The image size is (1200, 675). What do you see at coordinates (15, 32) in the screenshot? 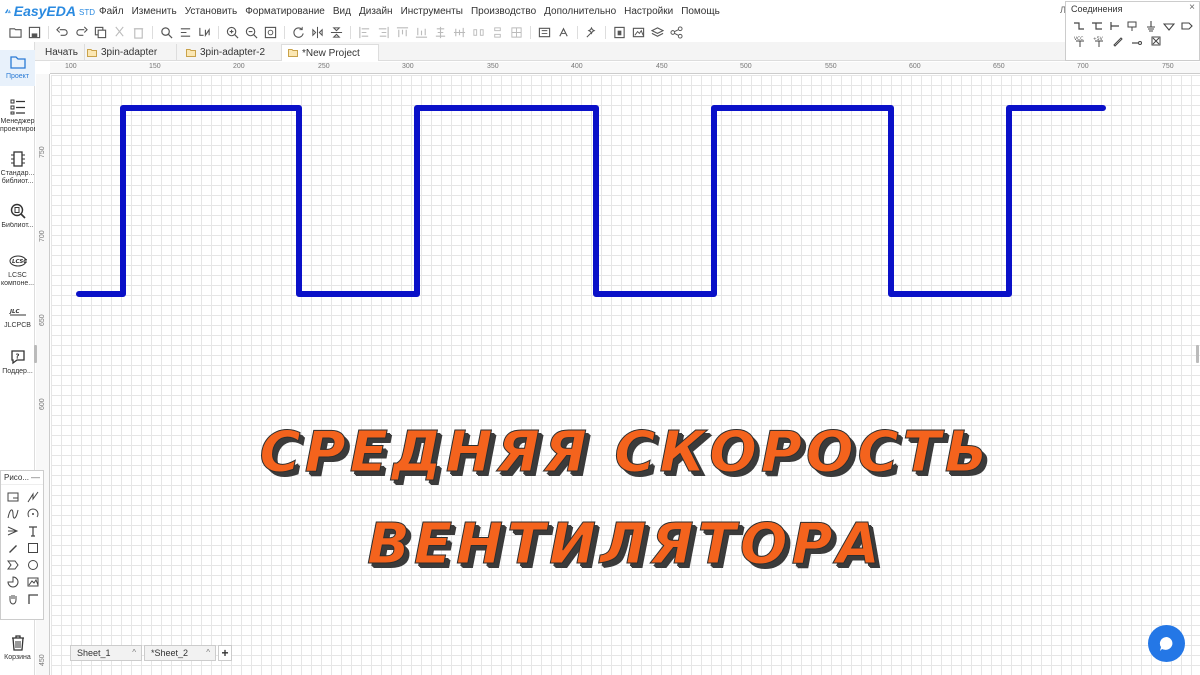
I see `open-icon` at bounding box center [15, 32].